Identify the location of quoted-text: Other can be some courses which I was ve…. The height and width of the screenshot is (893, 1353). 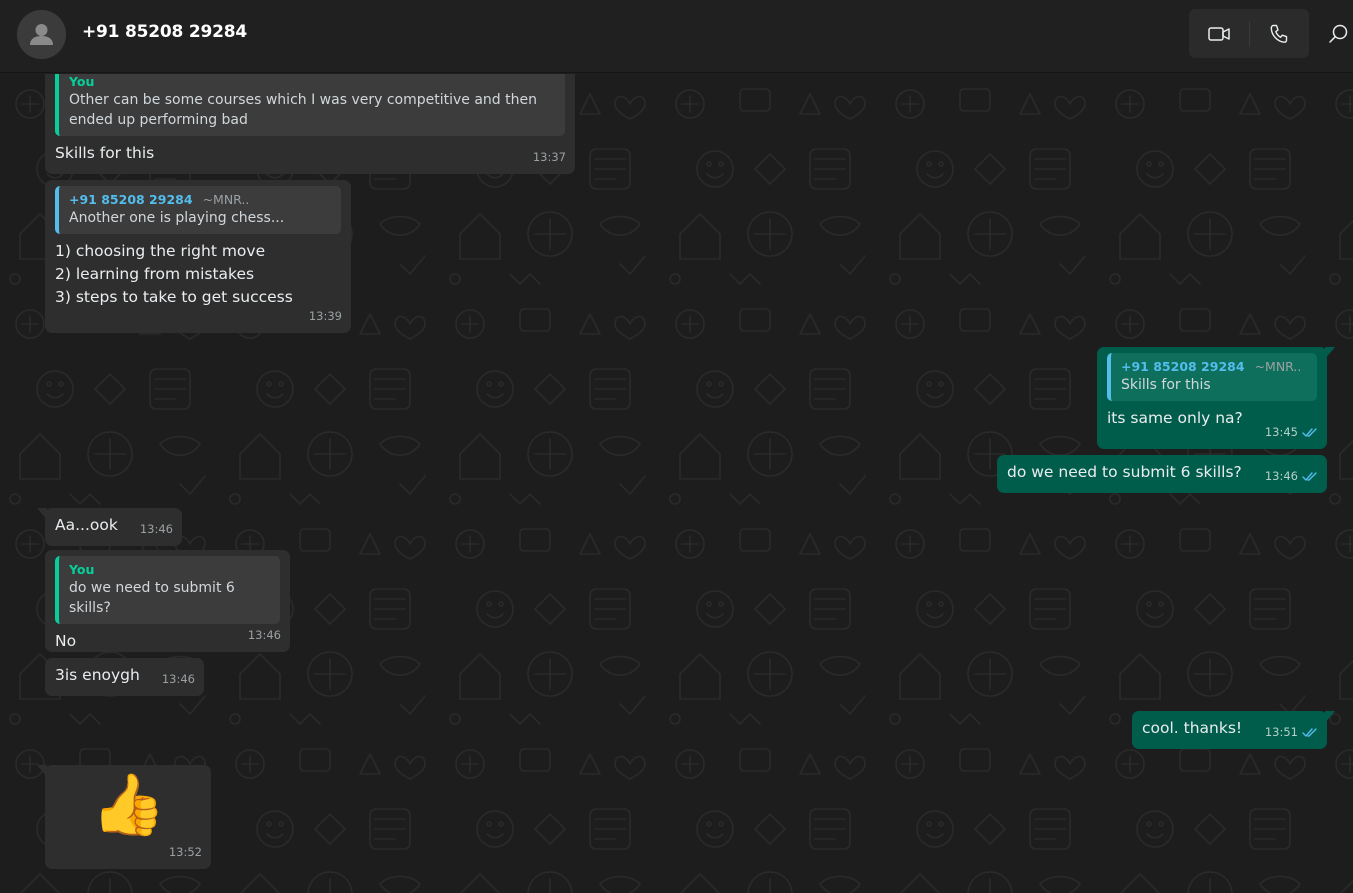
(303, 110).